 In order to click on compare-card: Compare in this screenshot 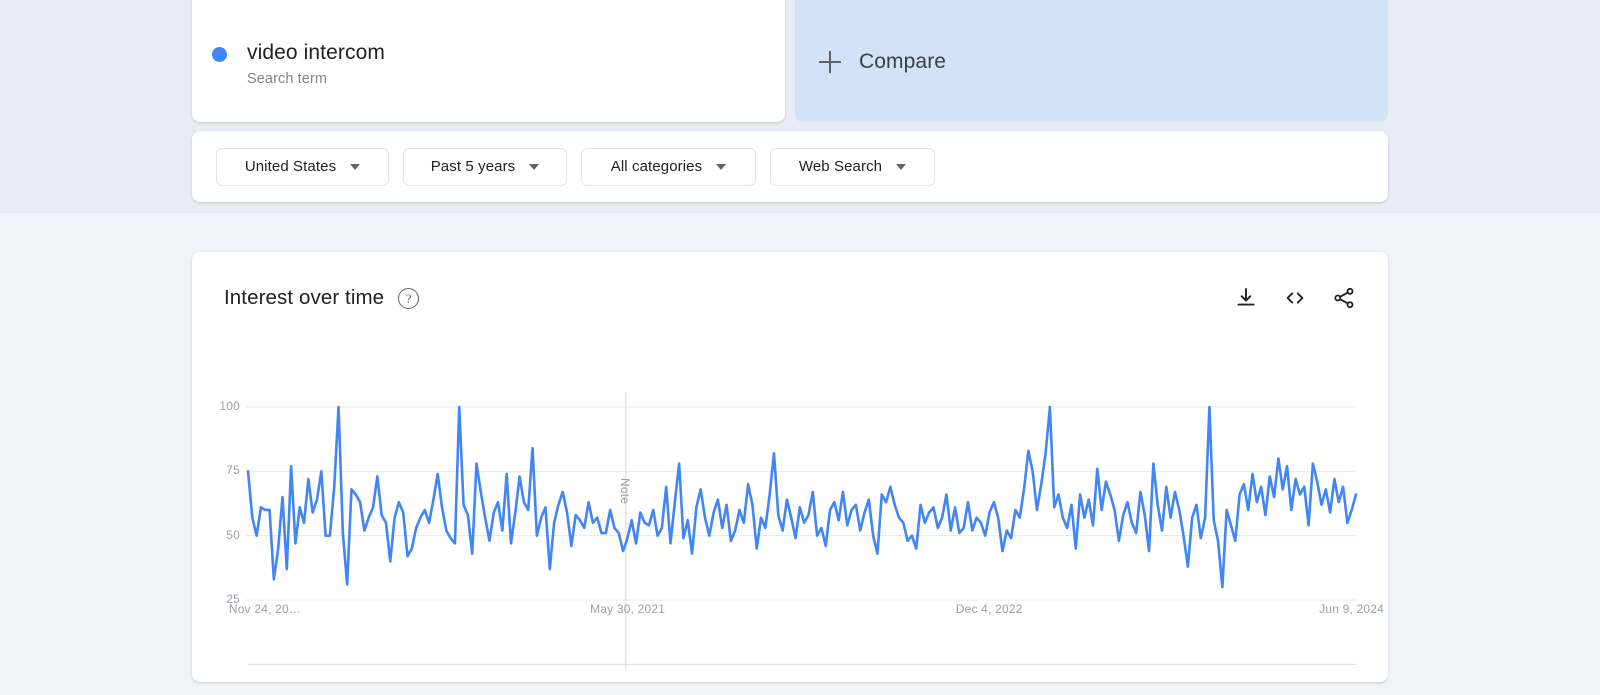, I will do `click(1091, 61)`.